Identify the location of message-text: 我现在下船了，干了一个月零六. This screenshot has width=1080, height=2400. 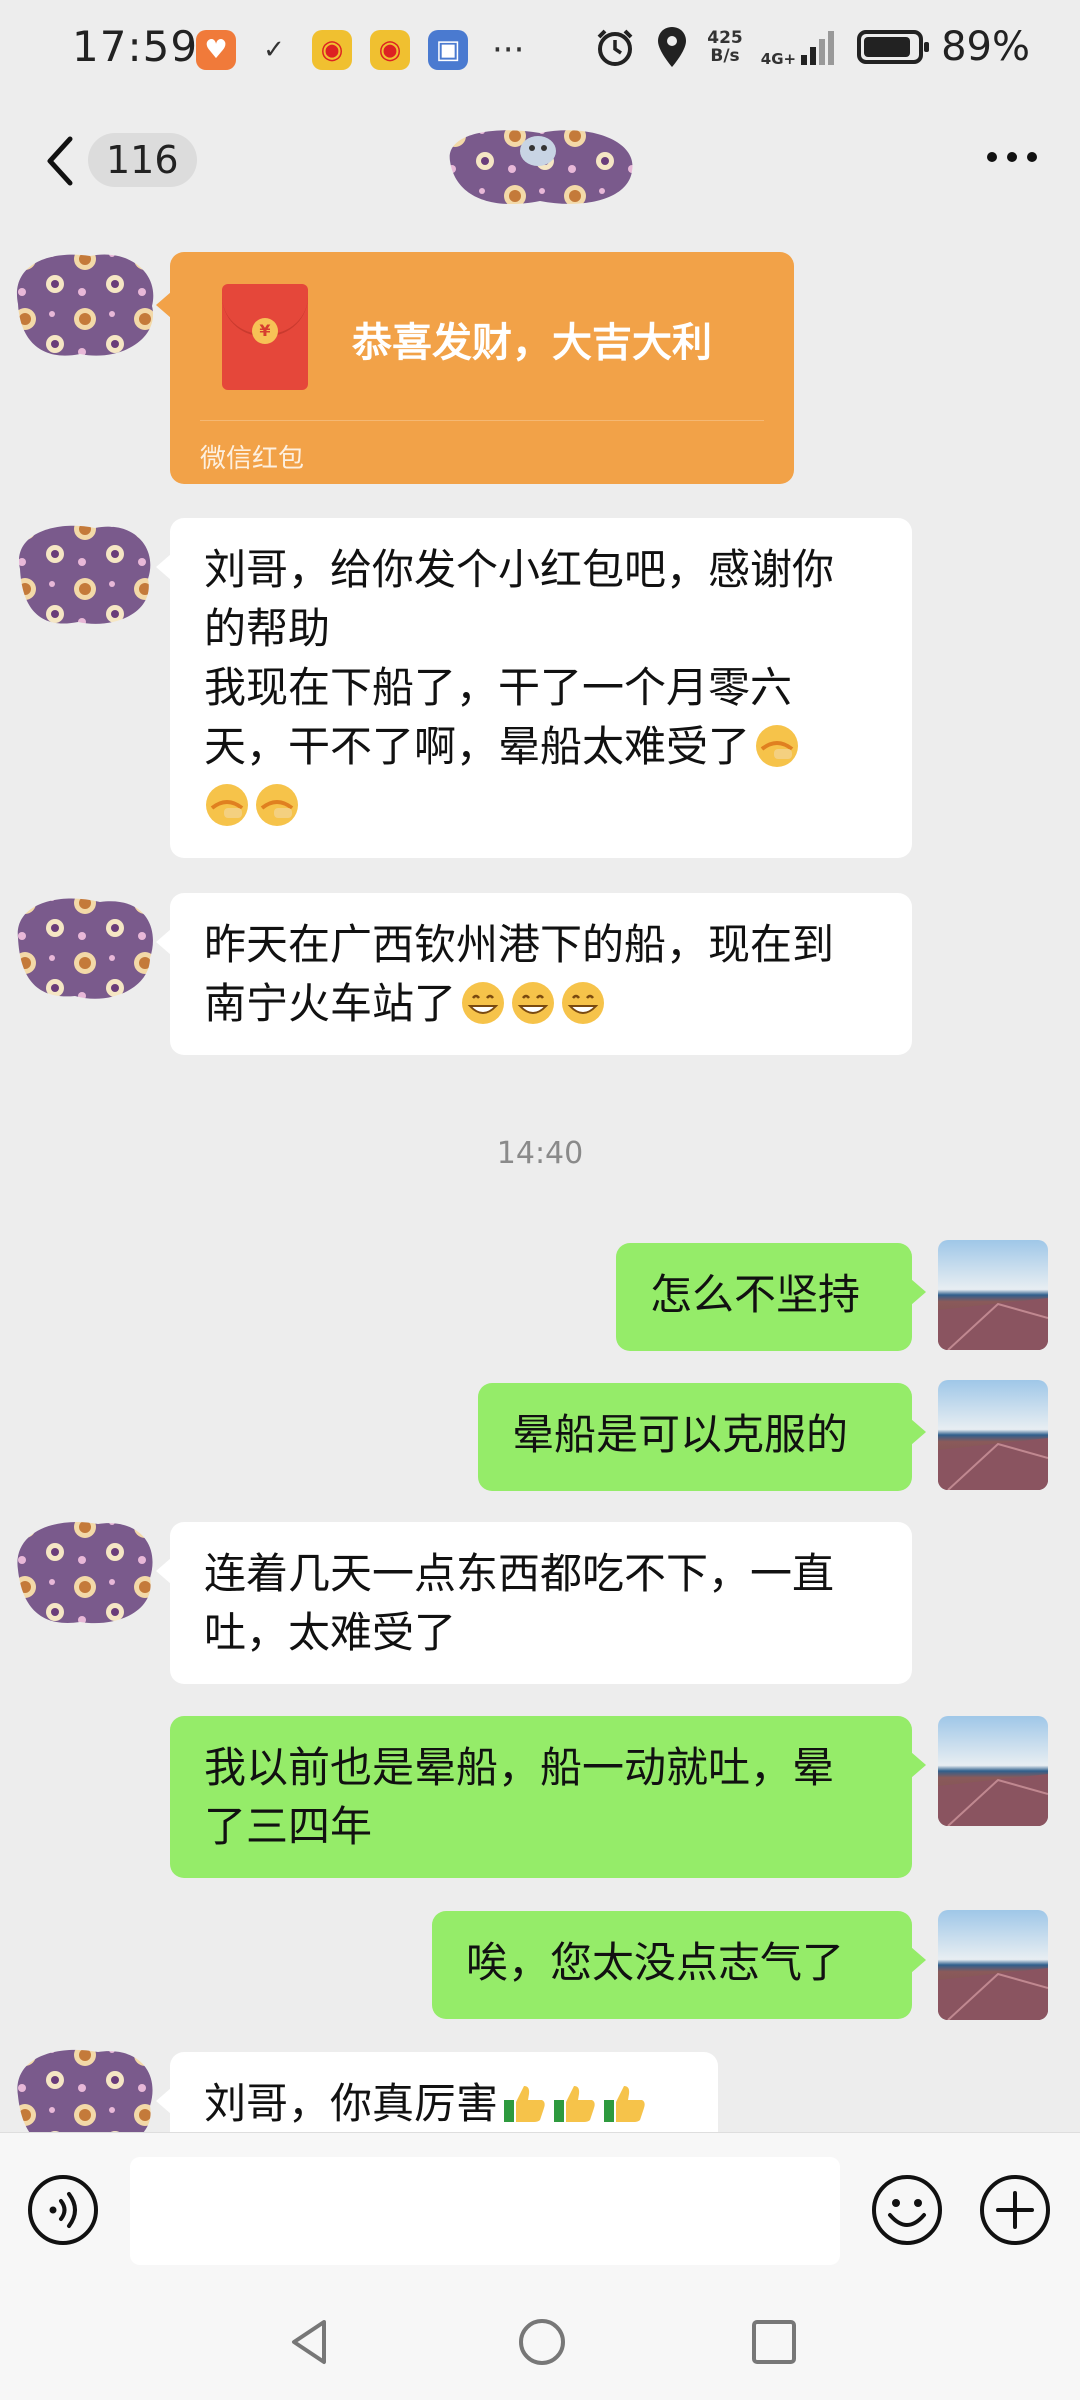
(498, 687).